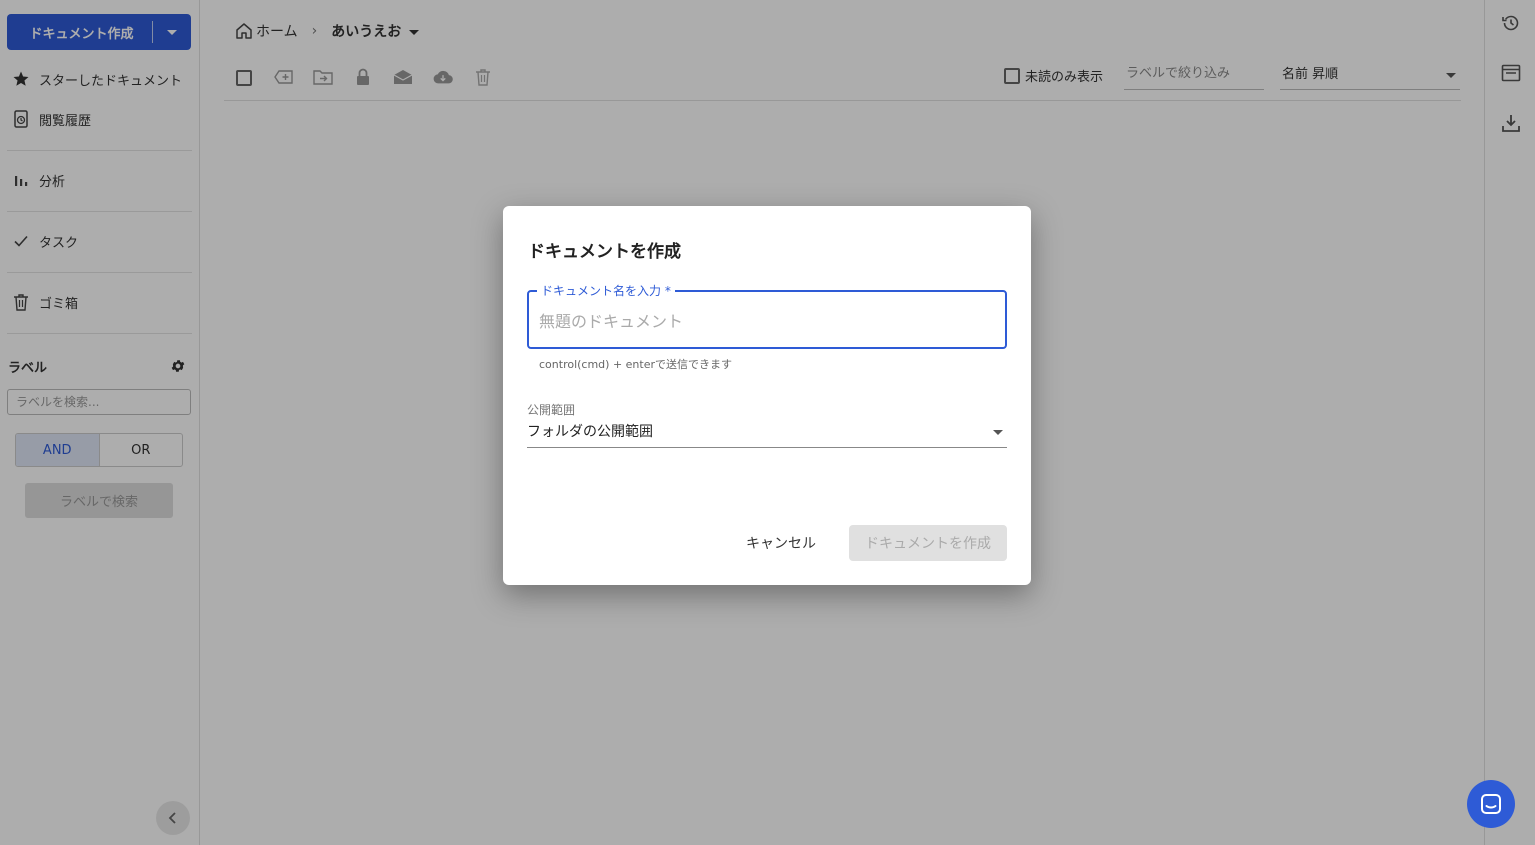  What do you see at coordinates (604, 252) in the screenshot?
I see `dialog-title: ドキュメントを作成` at bounding box center [604, 252].